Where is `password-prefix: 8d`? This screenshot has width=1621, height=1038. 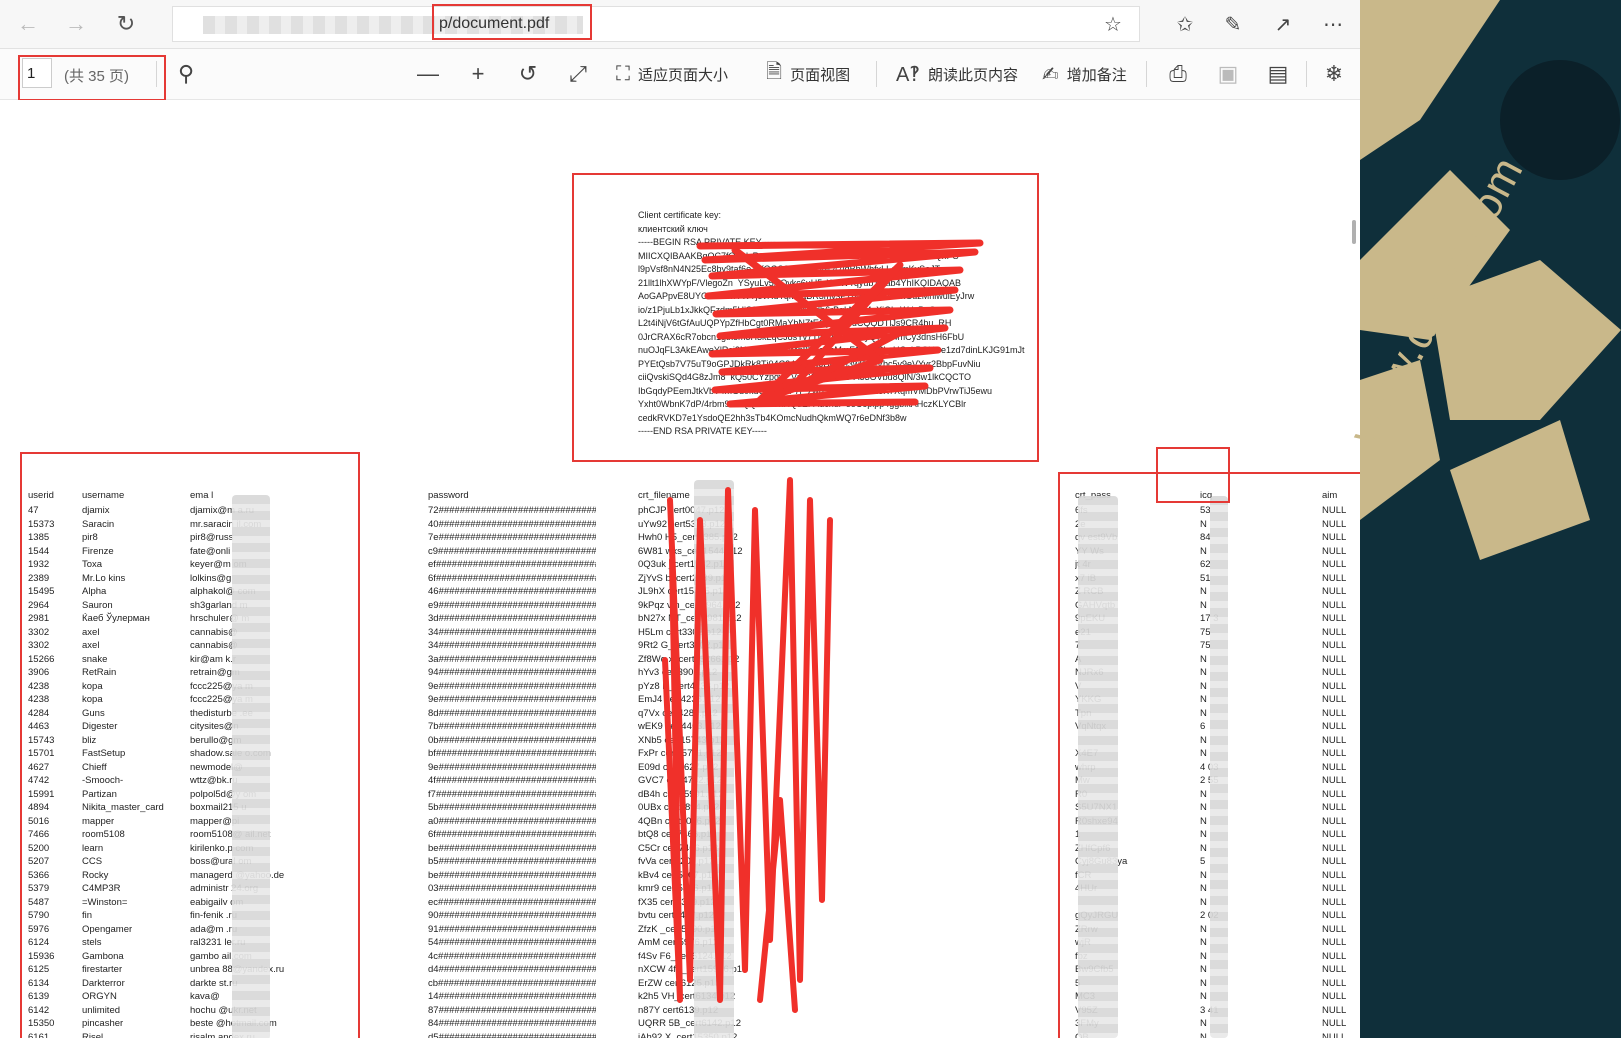
password-prefix: 8d is located at coordinates (433, 713).